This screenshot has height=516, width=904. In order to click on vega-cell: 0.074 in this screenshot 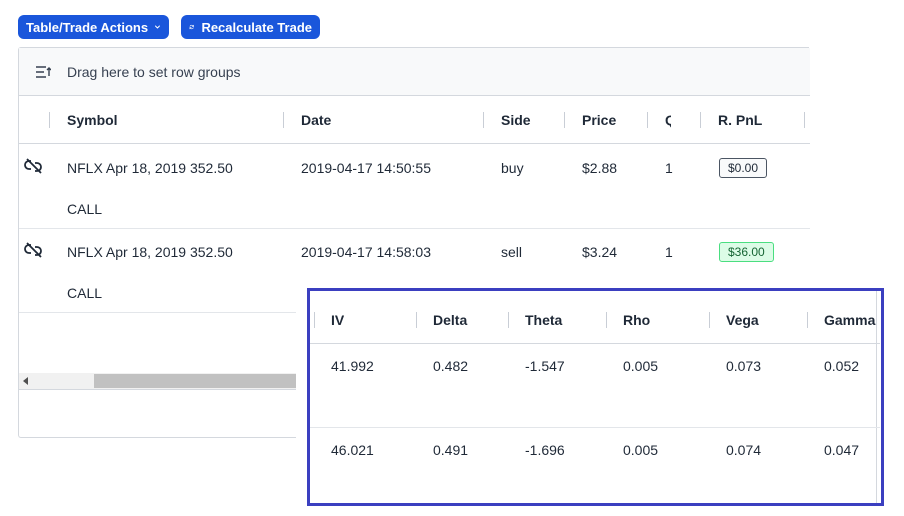, I will do `click(744, 450)`.